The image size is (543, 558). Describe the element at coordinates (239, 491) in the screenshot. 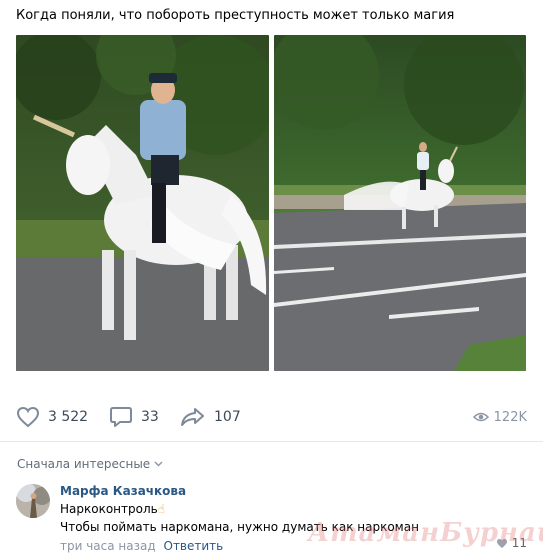

I see `comment-author: Марфа Казачкова` at that location.